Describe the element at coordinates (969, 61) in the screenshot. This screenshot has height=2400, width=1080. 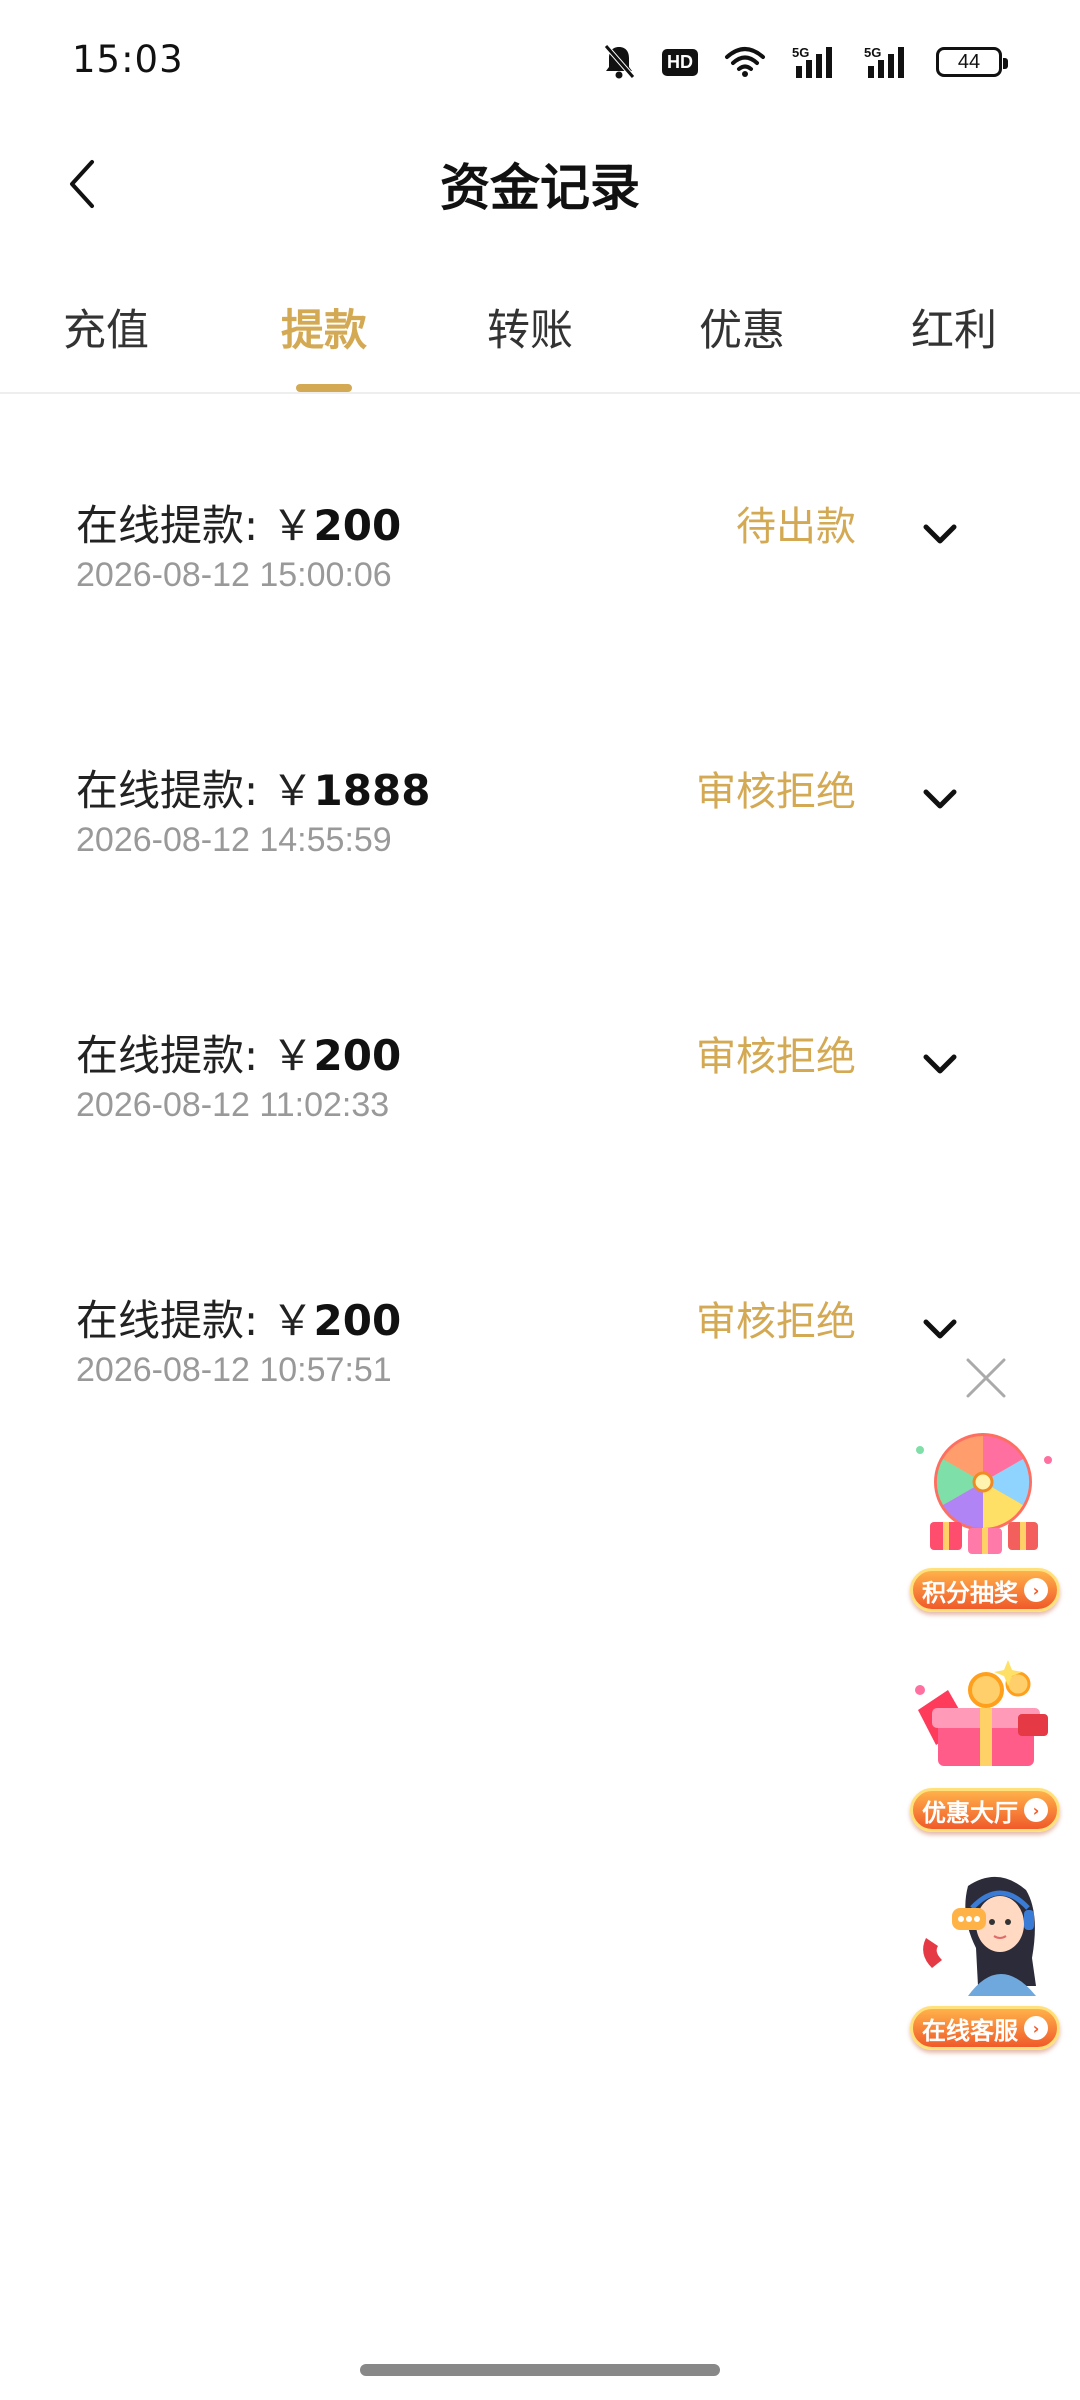
I see `battery-level: 44` at that location.